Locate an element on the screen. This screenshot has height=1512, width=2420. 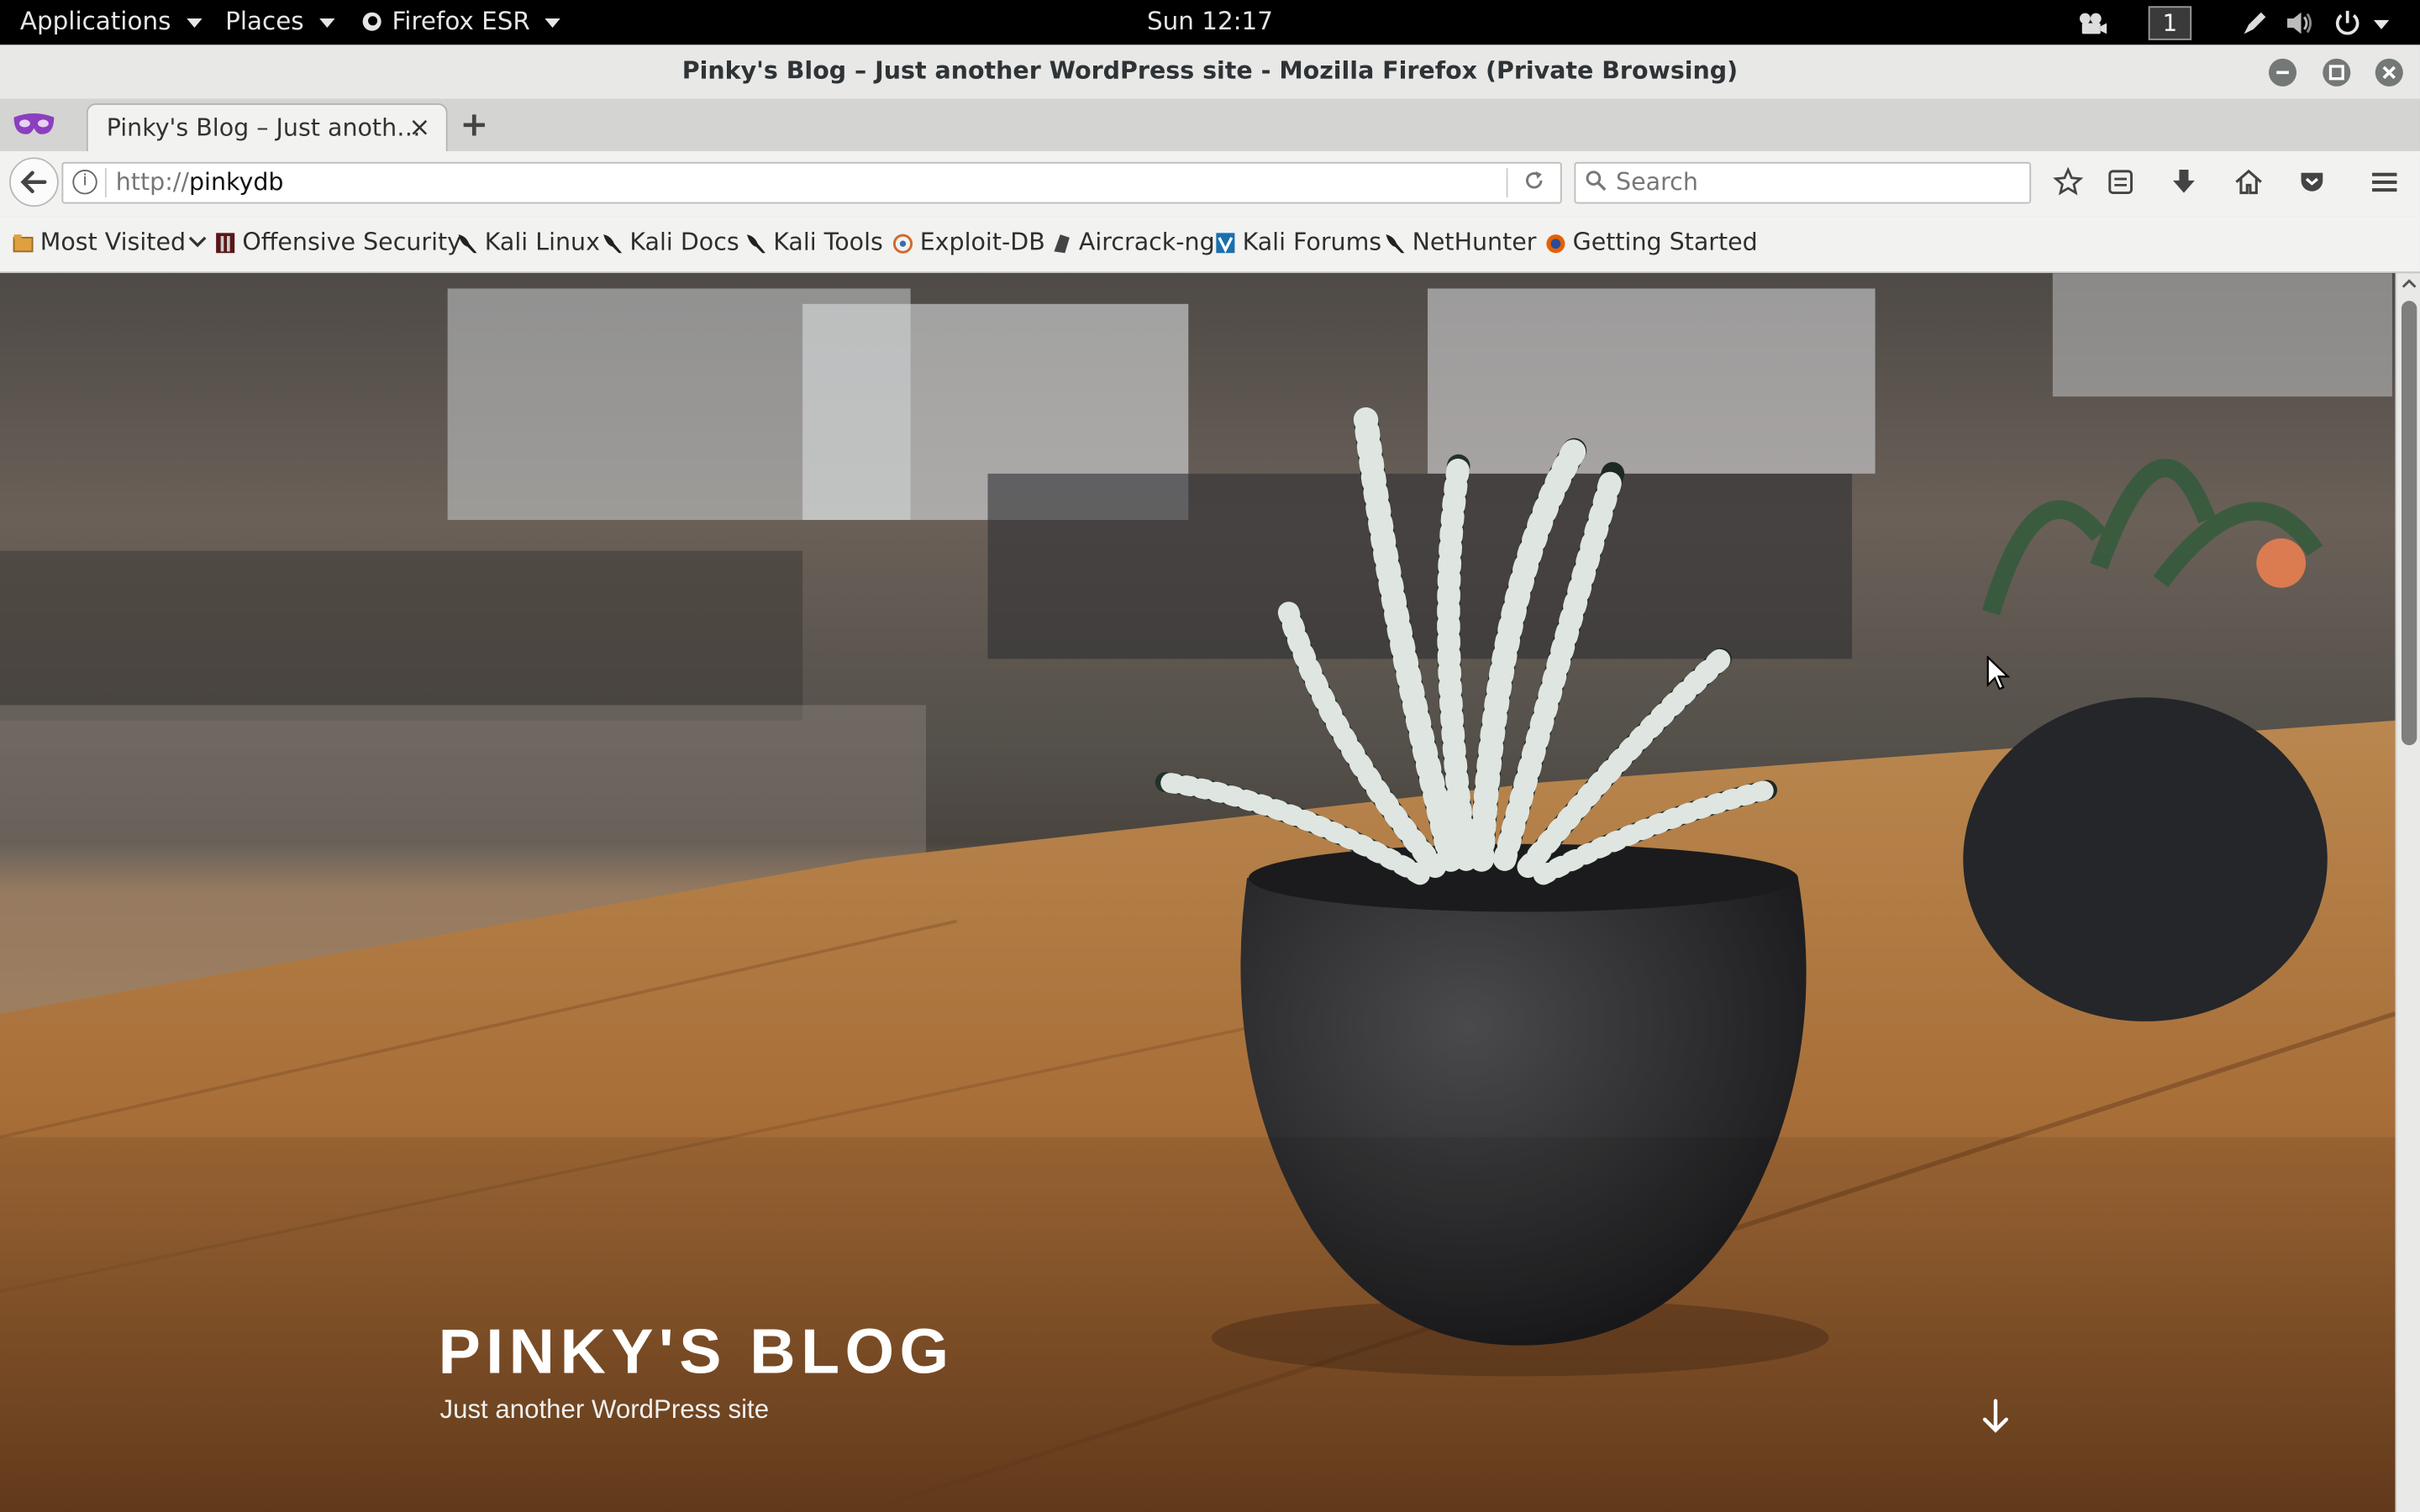
reload-icon is located at coordinates (1534, 182).